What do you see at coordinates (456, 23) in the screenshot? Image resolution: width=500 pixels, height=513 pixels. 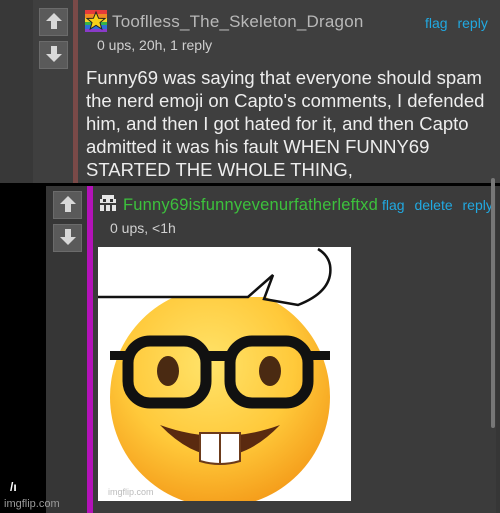 I see `comment-1-actions: flag reply` at bounding box center [456, 23].